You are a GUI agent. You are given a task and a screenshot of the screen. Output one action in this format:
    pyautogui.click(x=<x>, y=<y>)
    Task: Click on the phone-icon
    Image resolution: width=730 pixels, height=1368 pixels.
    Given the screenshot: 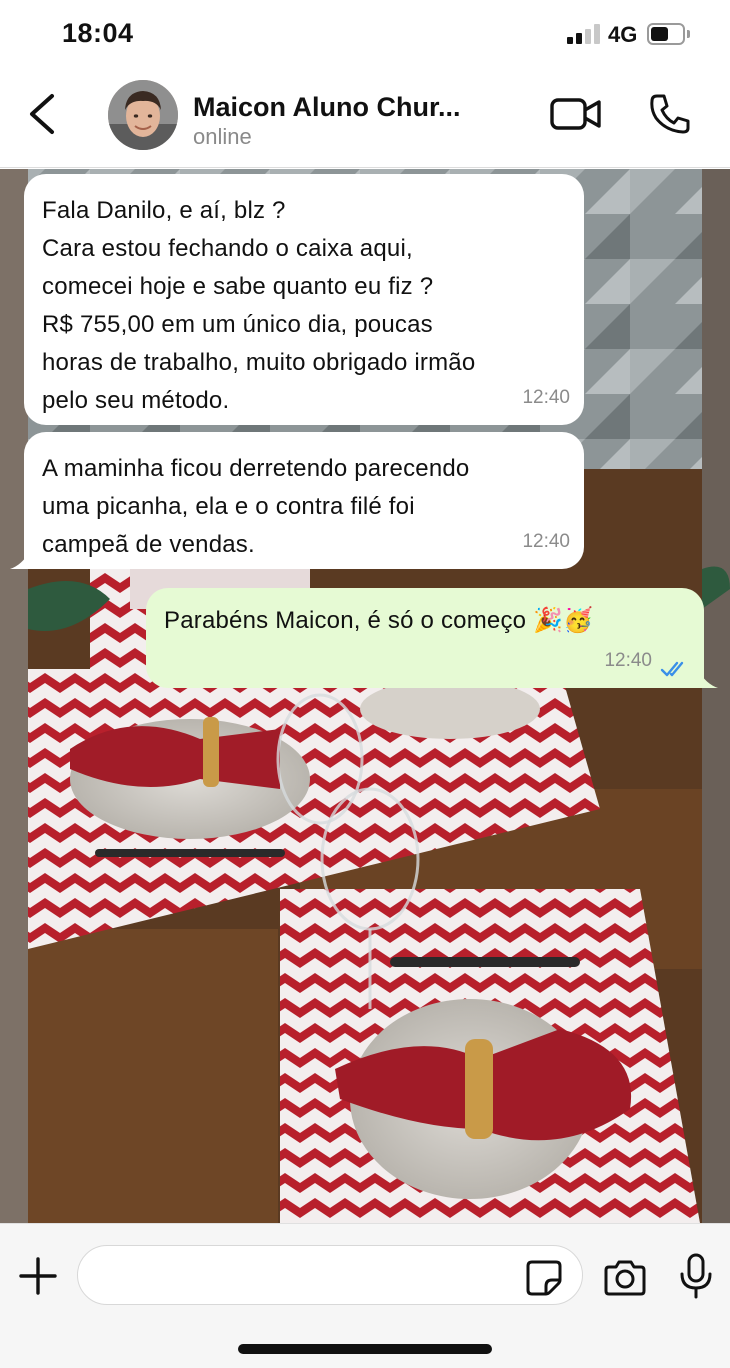 What is the action you would take?
    pyautogui.click(x=670, y=114)
    